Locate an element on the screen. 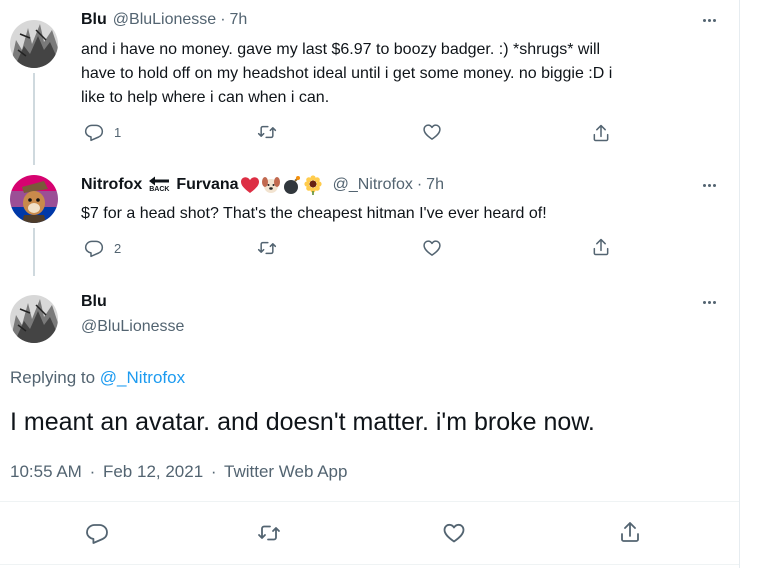 The height and width of the screenshot is (568, 757). tweet-header: Blu @BluLionesse · 7h is located at coordinates (164, 20).